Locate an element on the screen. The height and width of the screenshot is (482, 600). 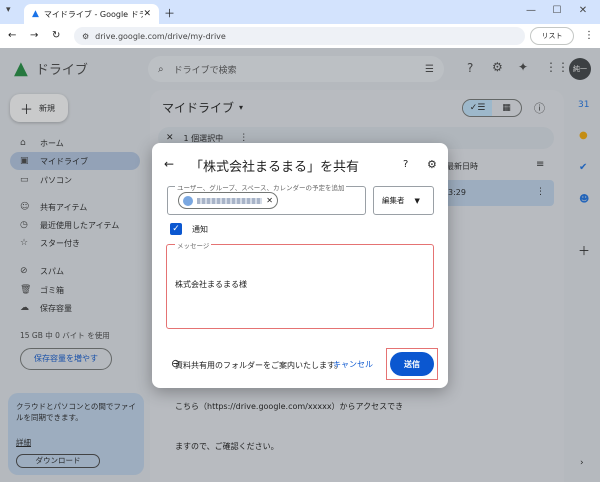
site-info-icon: ⚙ is located at coordinates (85, 36).